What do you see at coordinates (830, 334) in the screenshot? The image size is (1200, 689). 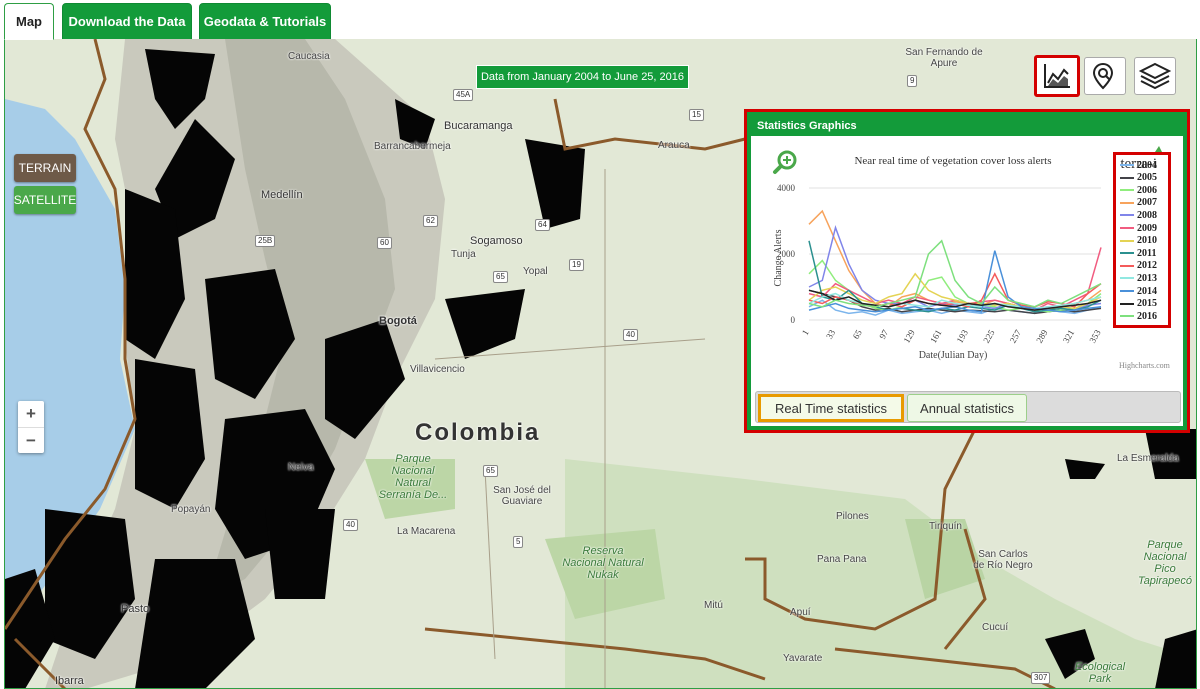 I see `x-tick-label: 33` at bounding box center [830, 334].